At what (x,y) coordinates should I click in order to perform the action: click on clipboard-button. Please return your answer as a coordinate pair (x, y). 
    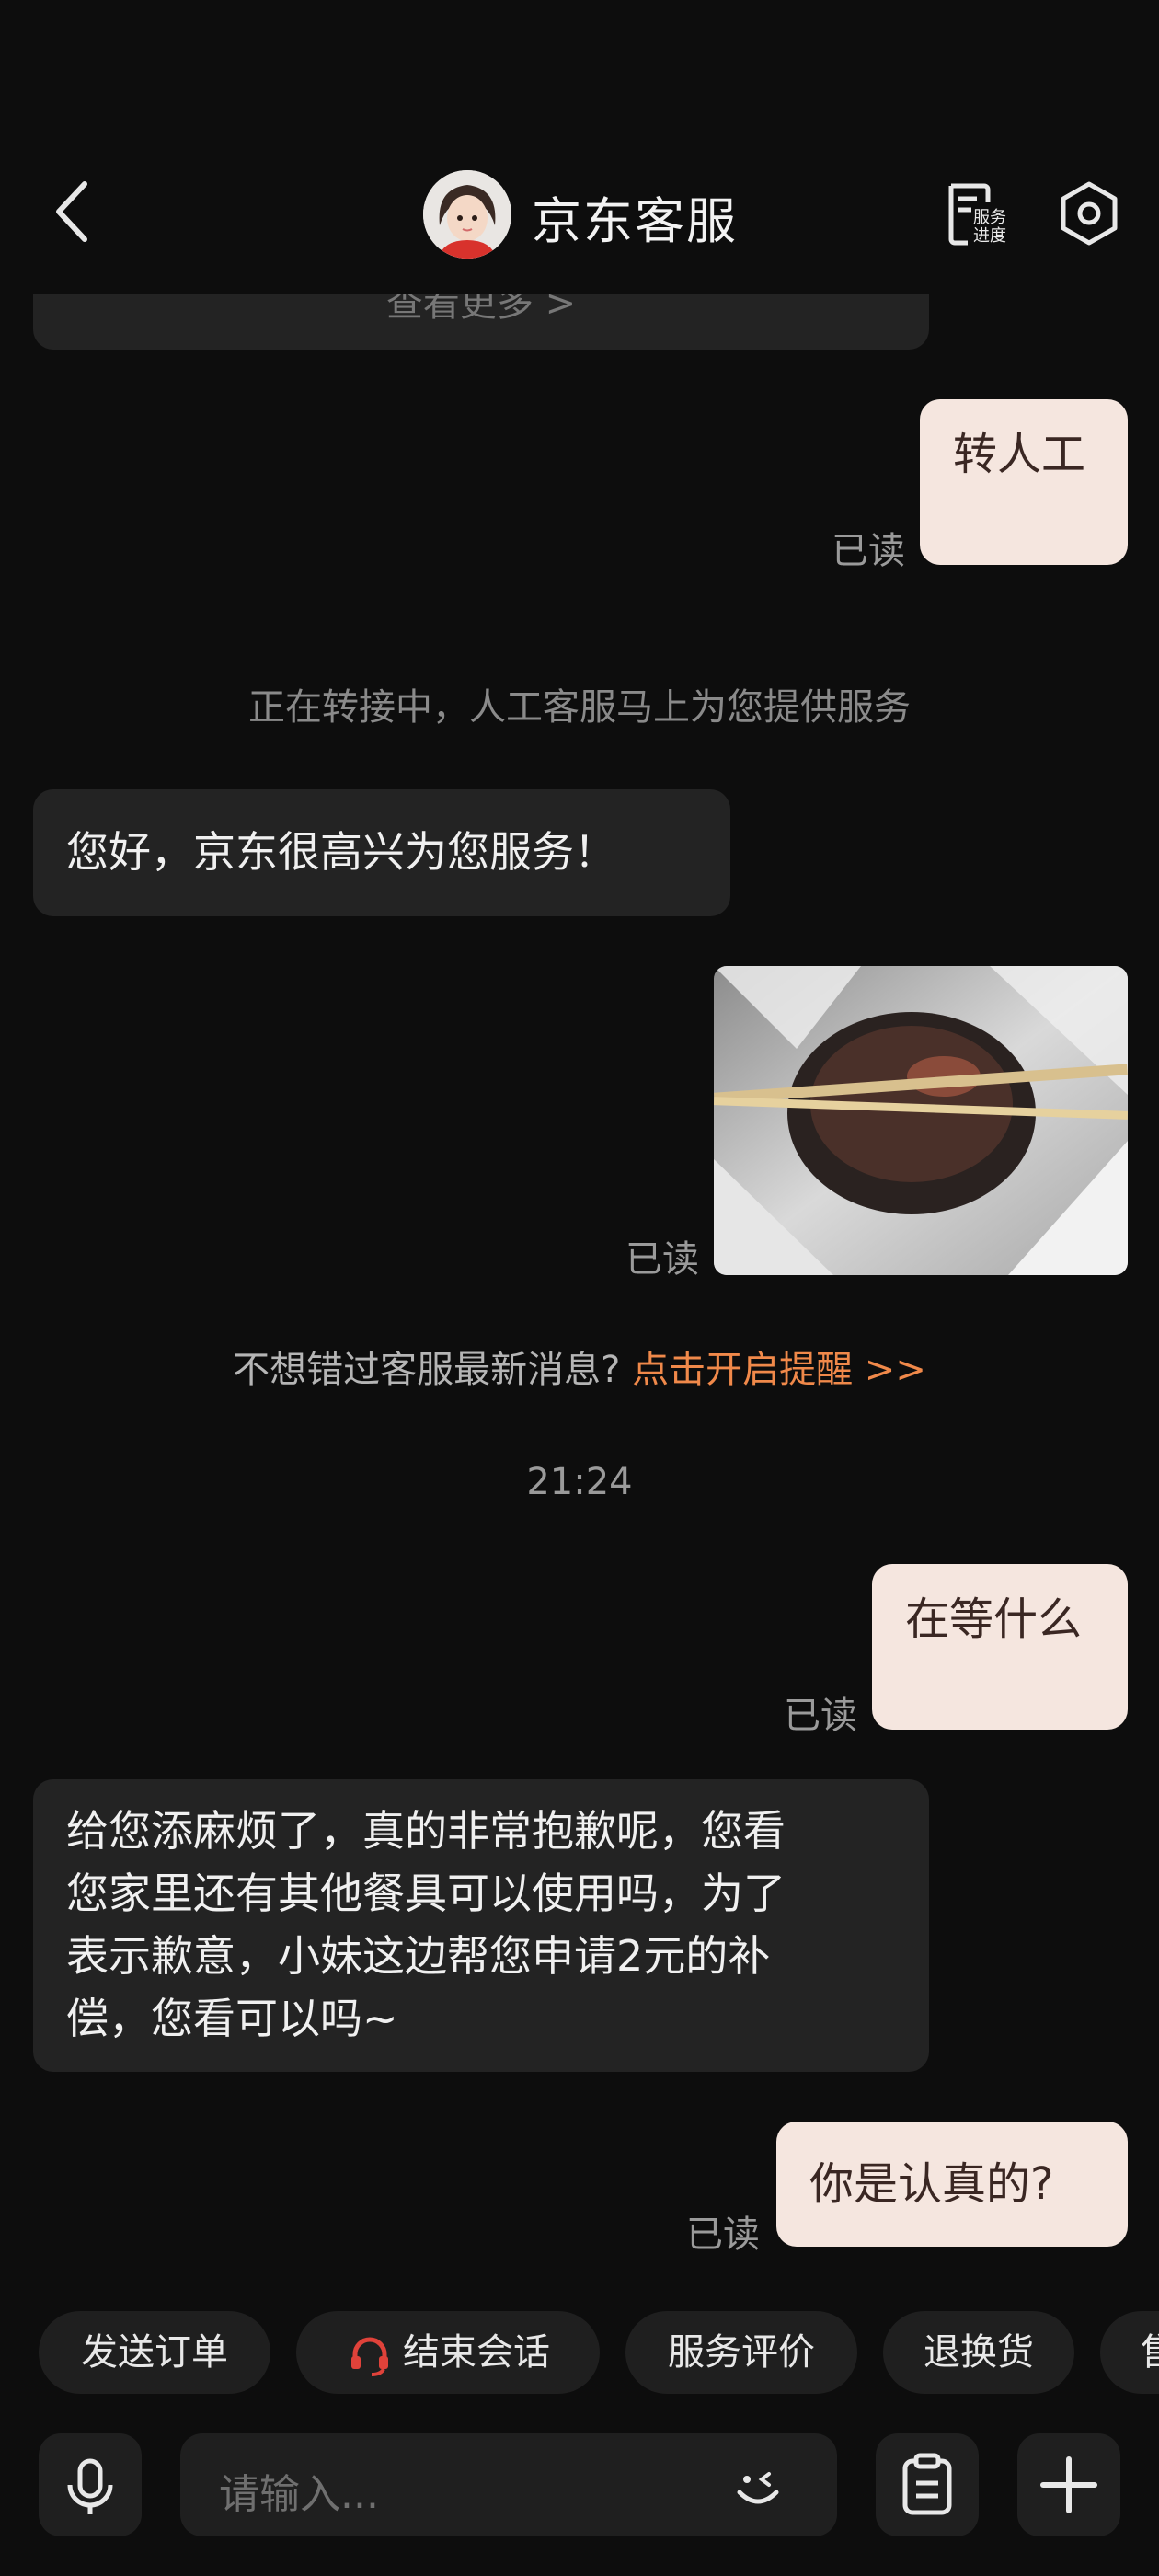
    Looking at the image, I should click on (927, 2484).